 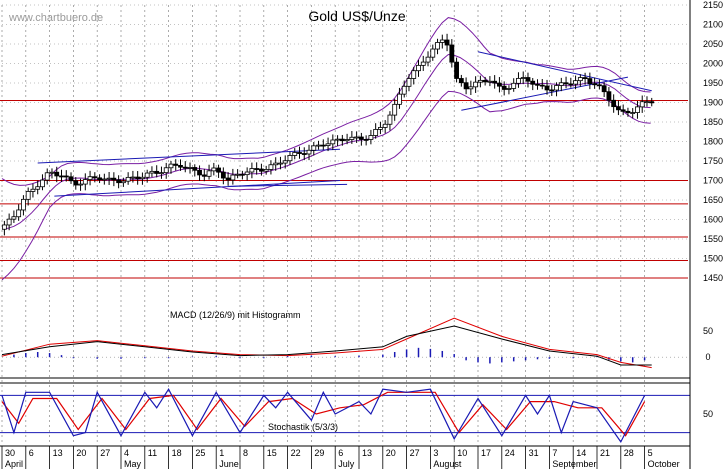 I want to click on day-tick-label: 27, so click(x=415, y=453).